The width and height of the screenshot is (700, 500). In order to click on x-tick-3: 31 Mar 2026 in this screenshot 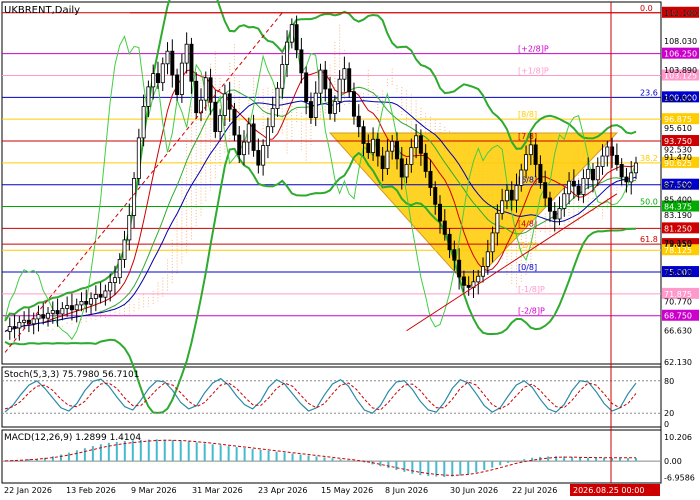, I will do `click(217, 490)`.